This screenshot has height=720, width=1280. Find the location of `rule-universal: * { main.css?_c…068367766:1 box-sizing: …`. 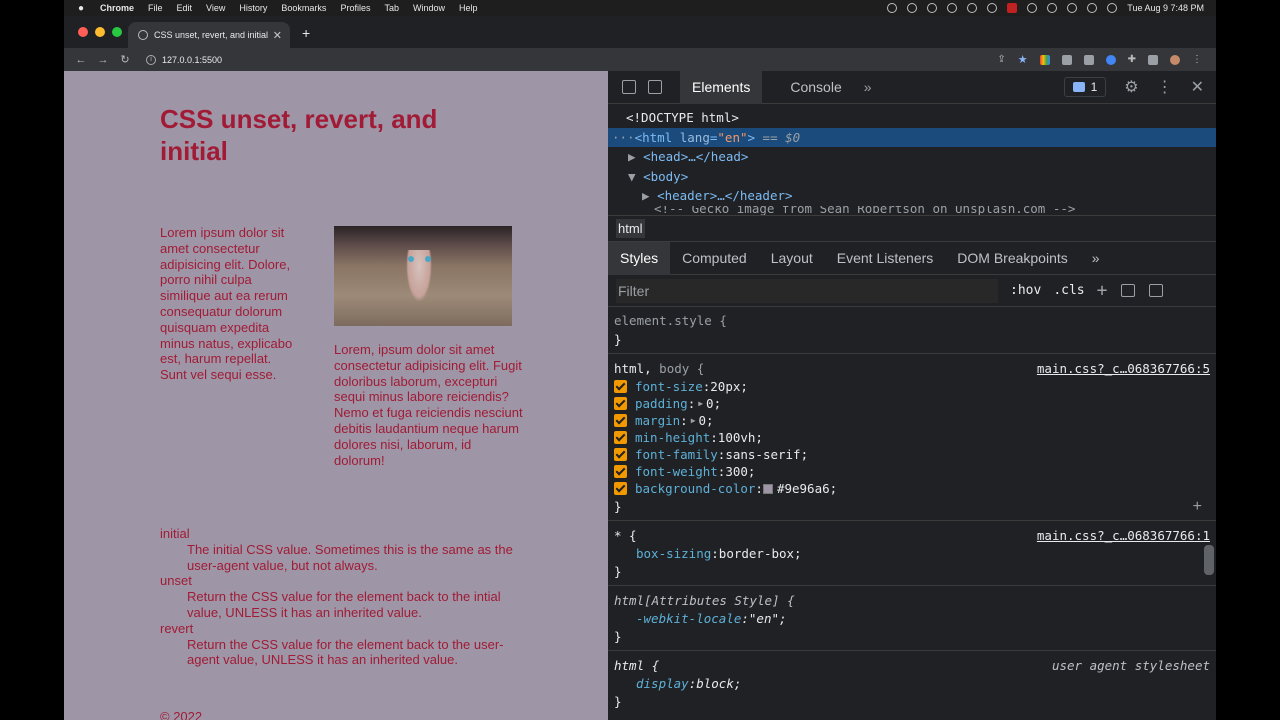

rule-universal: * { main.css?_c…068367766:1 box-sizing: … is located at coordinates (912, 553).